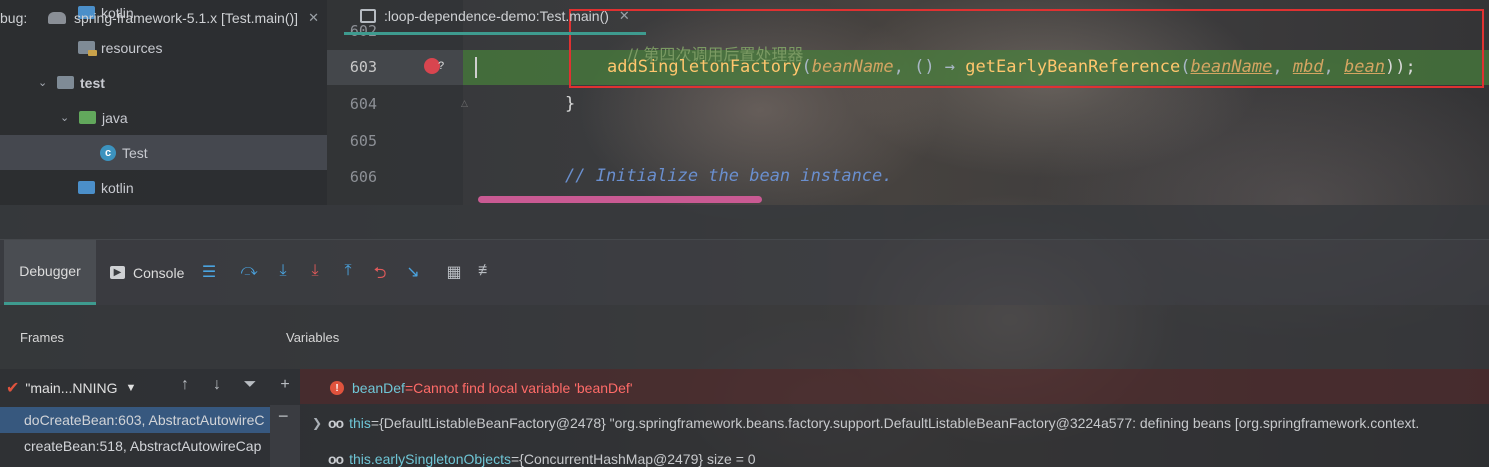  Describe the element at coordinates (85, 388) in the screenshot. I see `thread-selector: ✔ "main...NNING ▼` at that location.